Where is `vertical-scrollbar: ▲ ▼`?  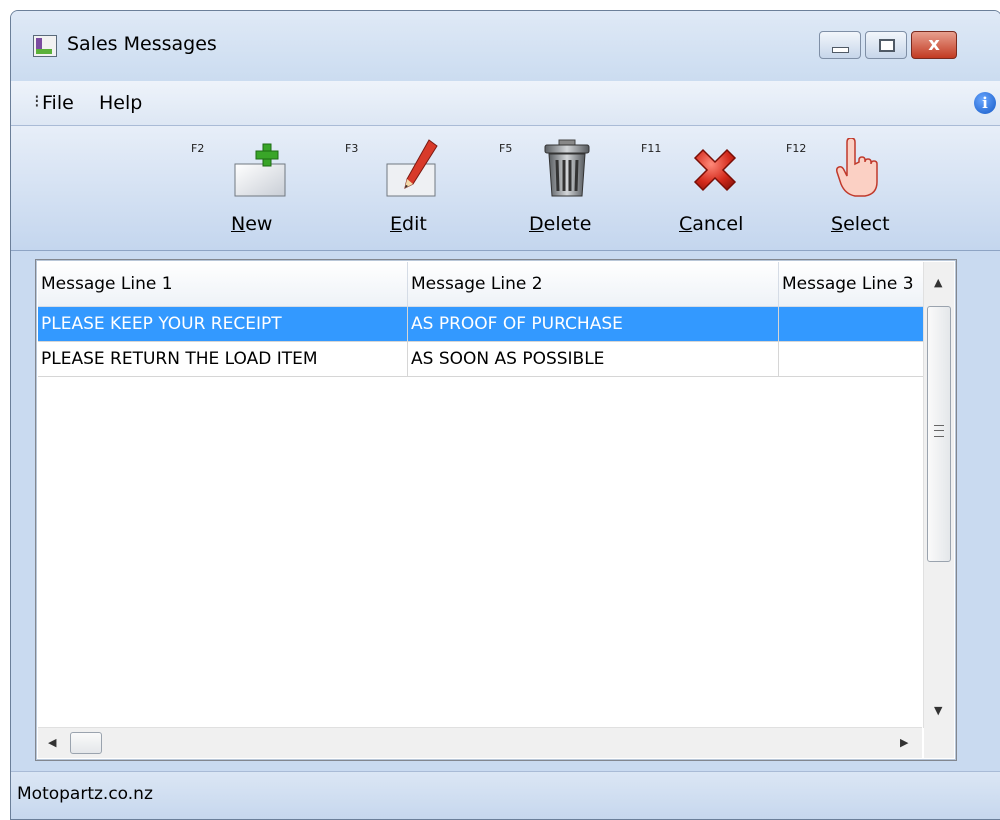
vertical-scrollbar: ▲ ▼ is located at coordinates (938, 495).